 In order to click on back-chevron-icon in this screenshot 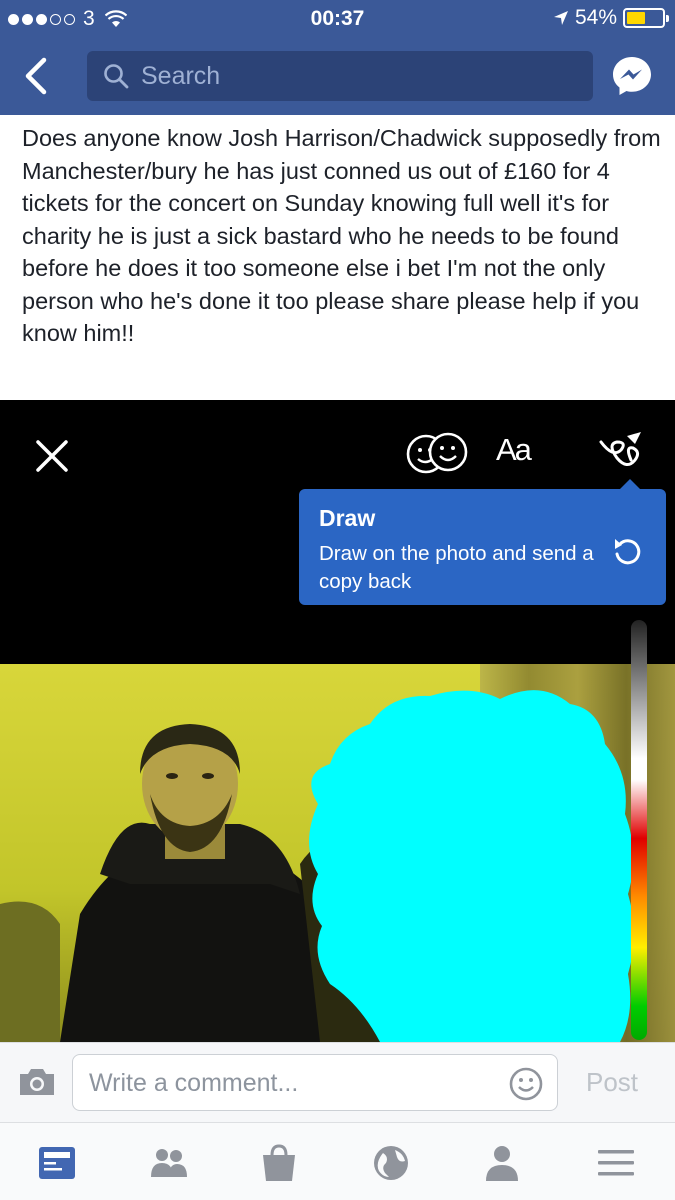, I will do `click(38, 76)`.